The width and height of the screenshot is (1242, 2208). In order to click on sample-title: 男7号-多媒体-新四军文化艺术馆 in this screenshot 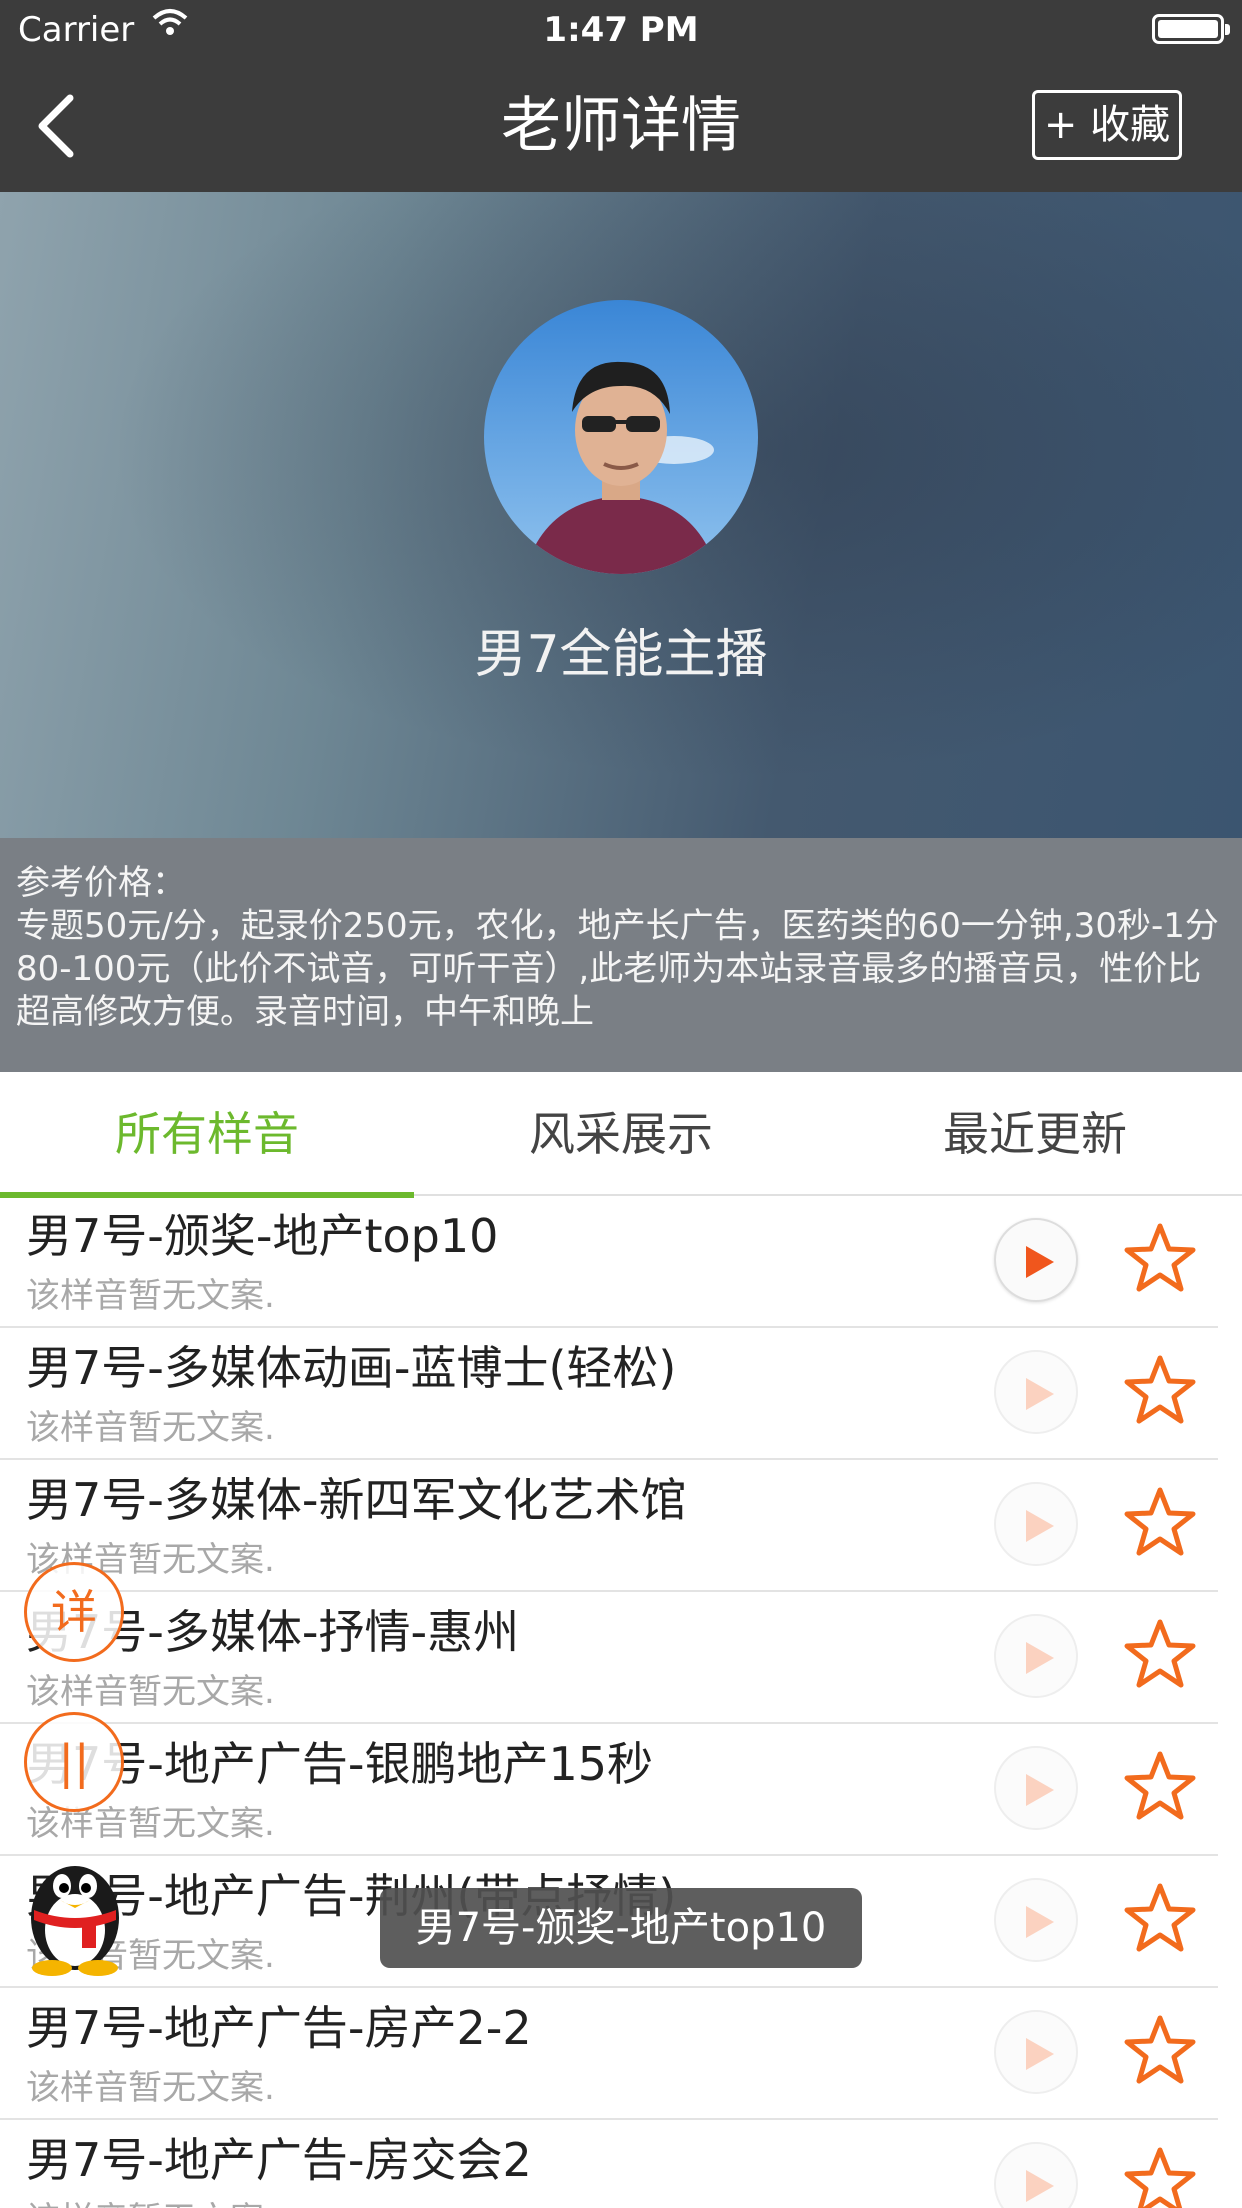, I will do `click(356, 1500)`.